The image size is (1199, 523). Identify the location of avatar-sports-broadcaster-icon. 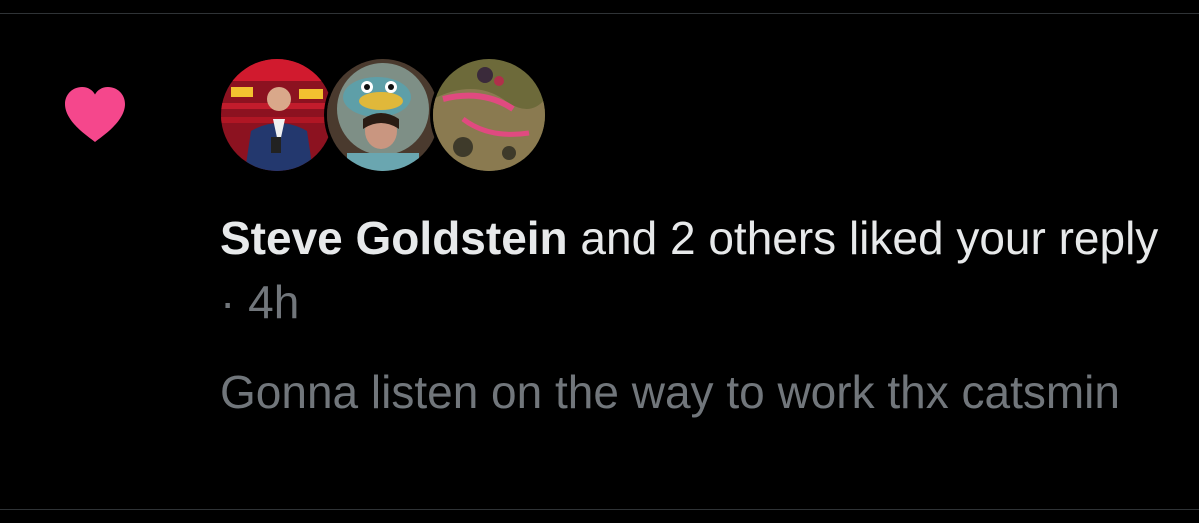
(277, 115).